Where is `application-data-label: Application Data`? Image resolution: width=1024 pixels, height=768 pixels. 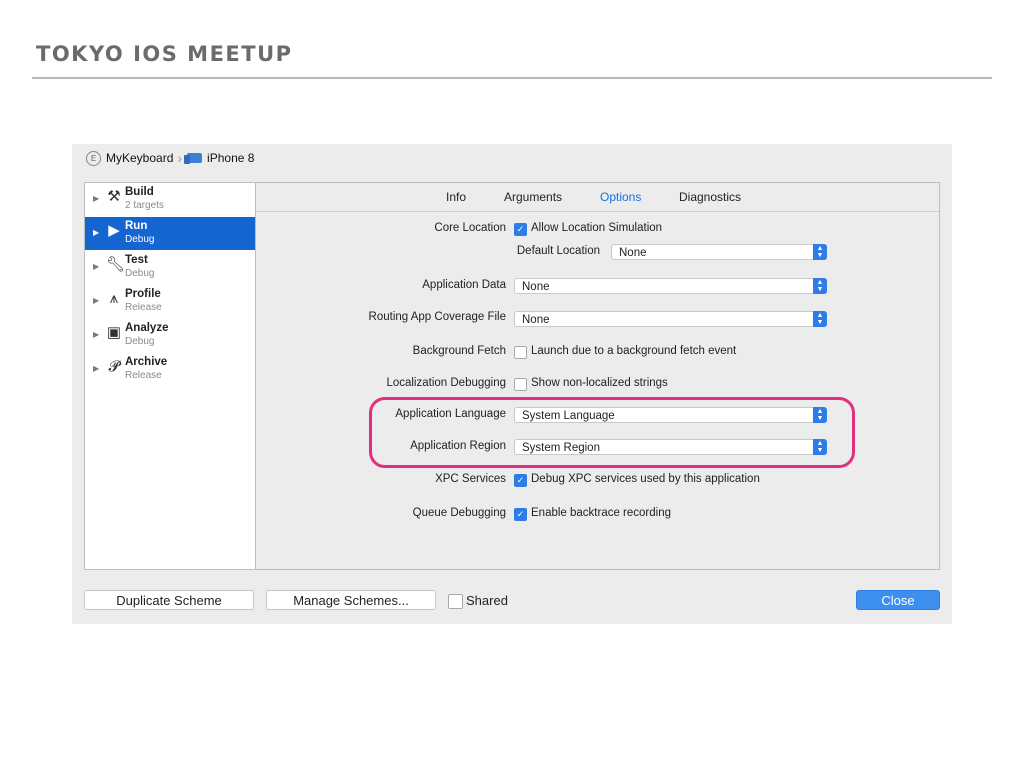 application-data-label: Application Data is located at coordinates (464, 285).